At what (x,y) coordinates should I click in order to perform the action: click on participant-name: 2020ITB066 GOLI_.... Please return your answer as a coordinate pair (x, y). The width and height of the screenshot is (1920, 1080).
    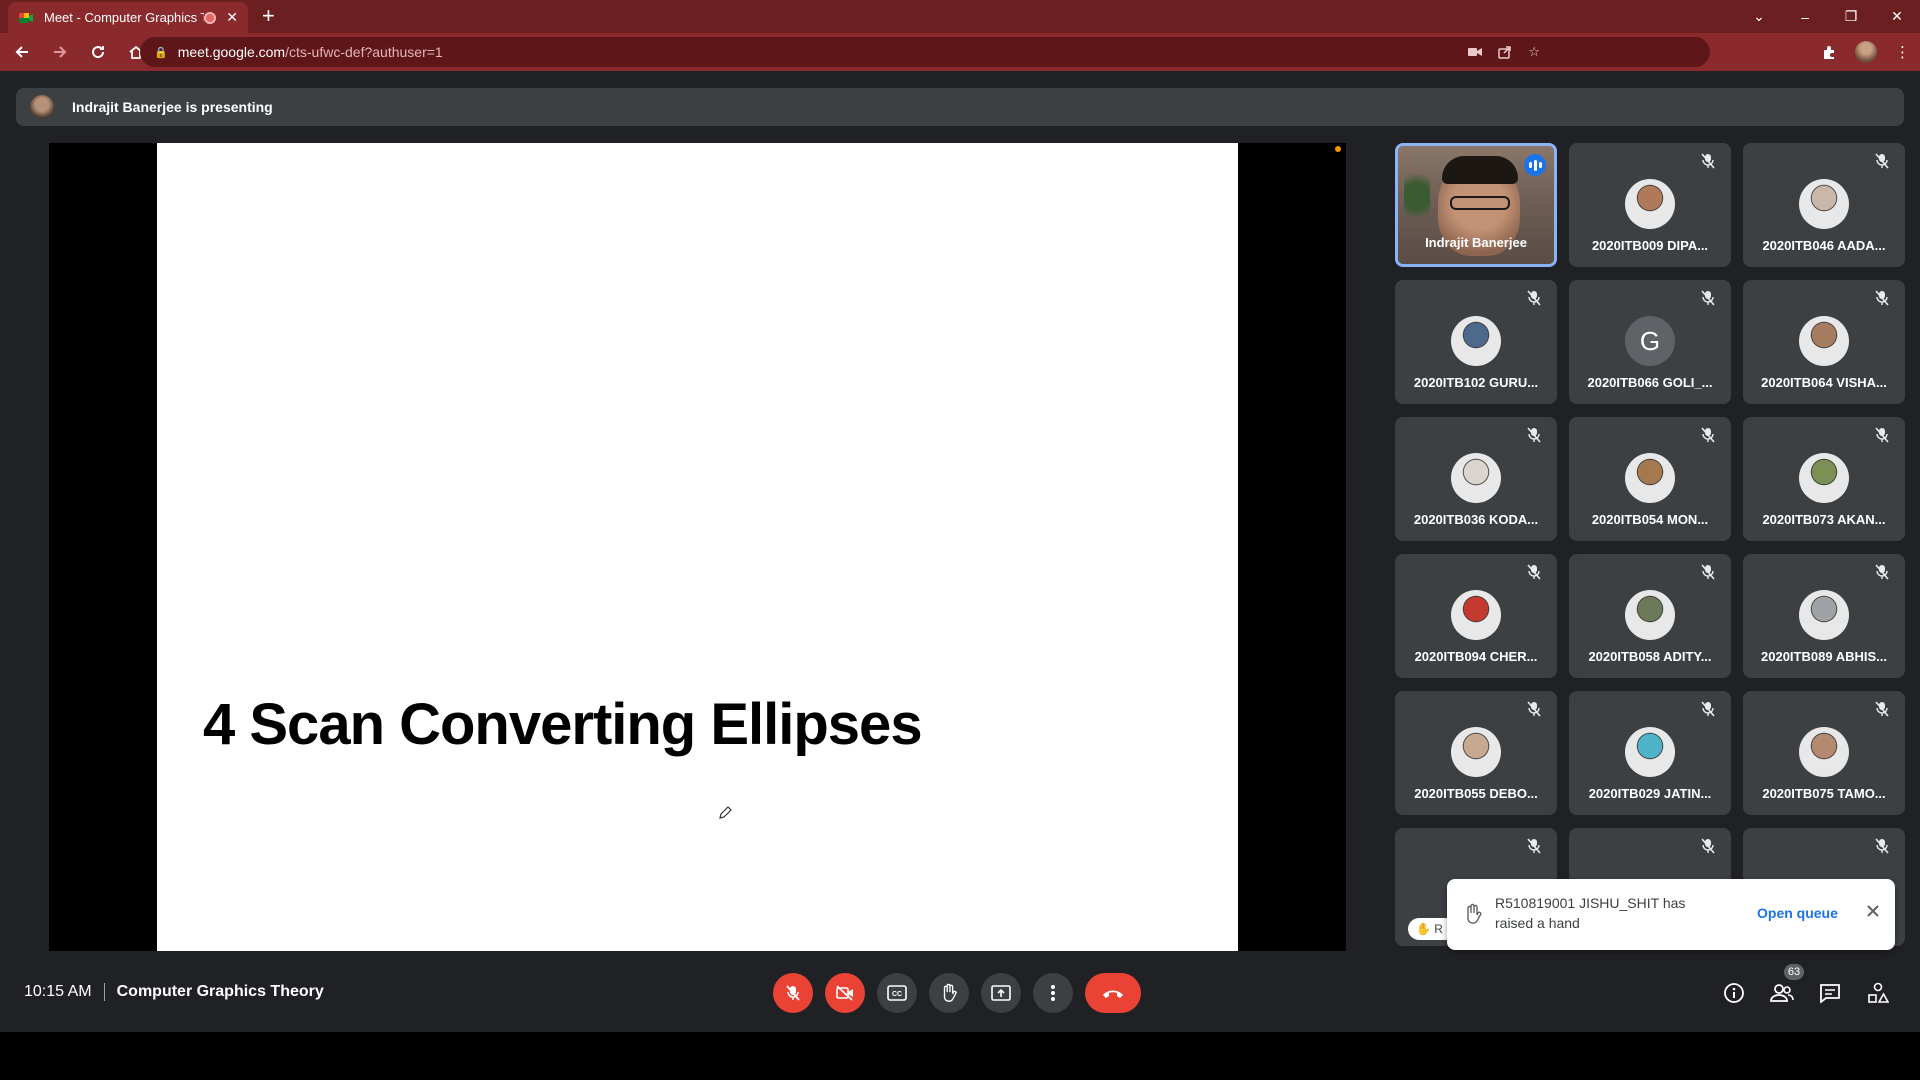
    Looking at the image, I should click on (1650, 382).